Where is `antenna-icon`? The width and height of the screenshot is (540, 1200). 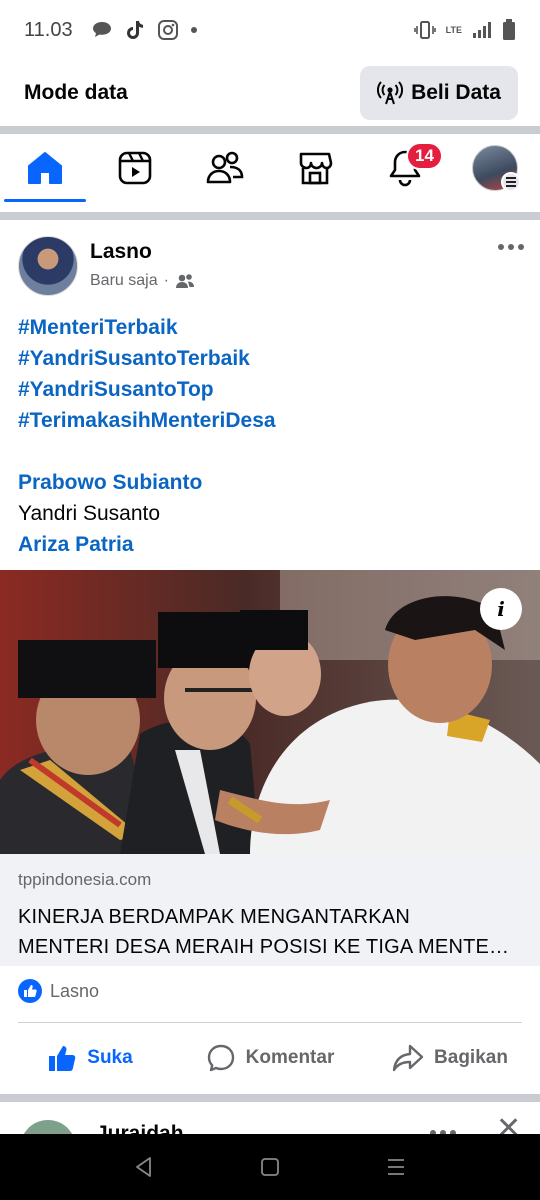 antenna-icon is located at coordinates (390, 93).